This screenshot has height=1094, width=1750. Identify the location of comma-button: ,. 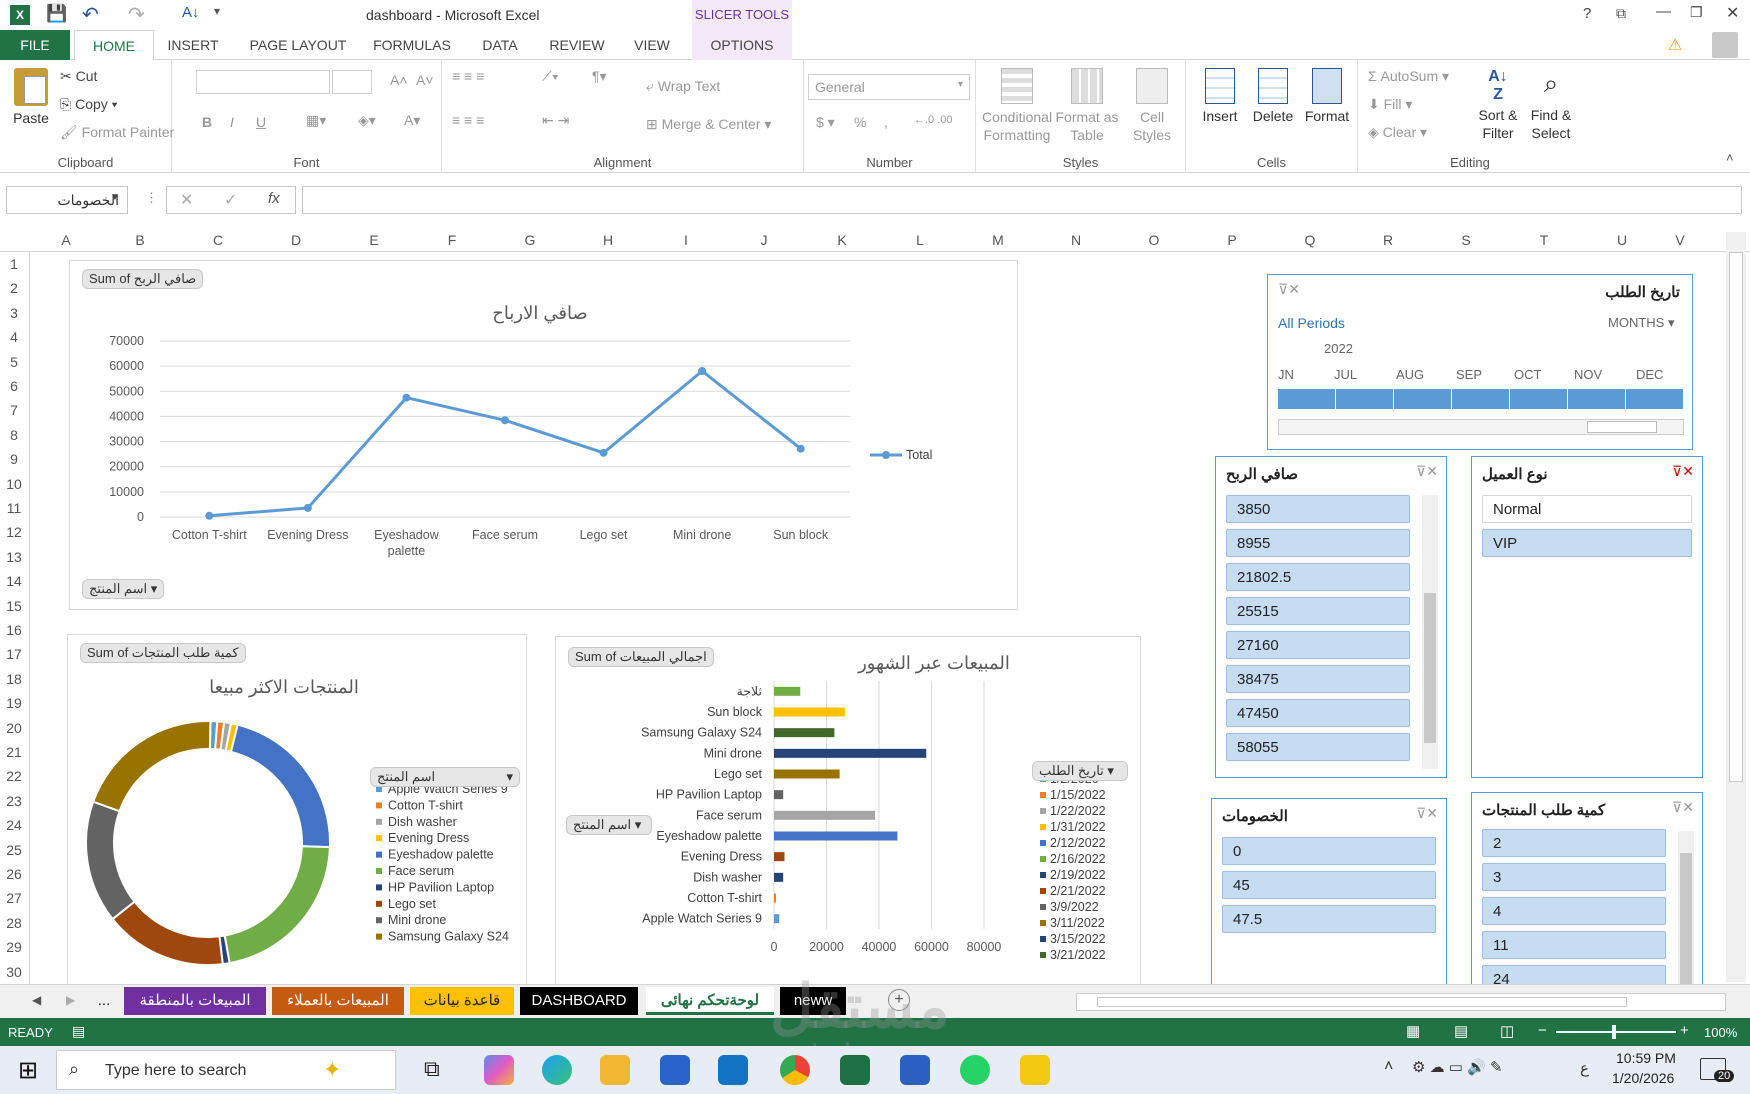
(886, 122).